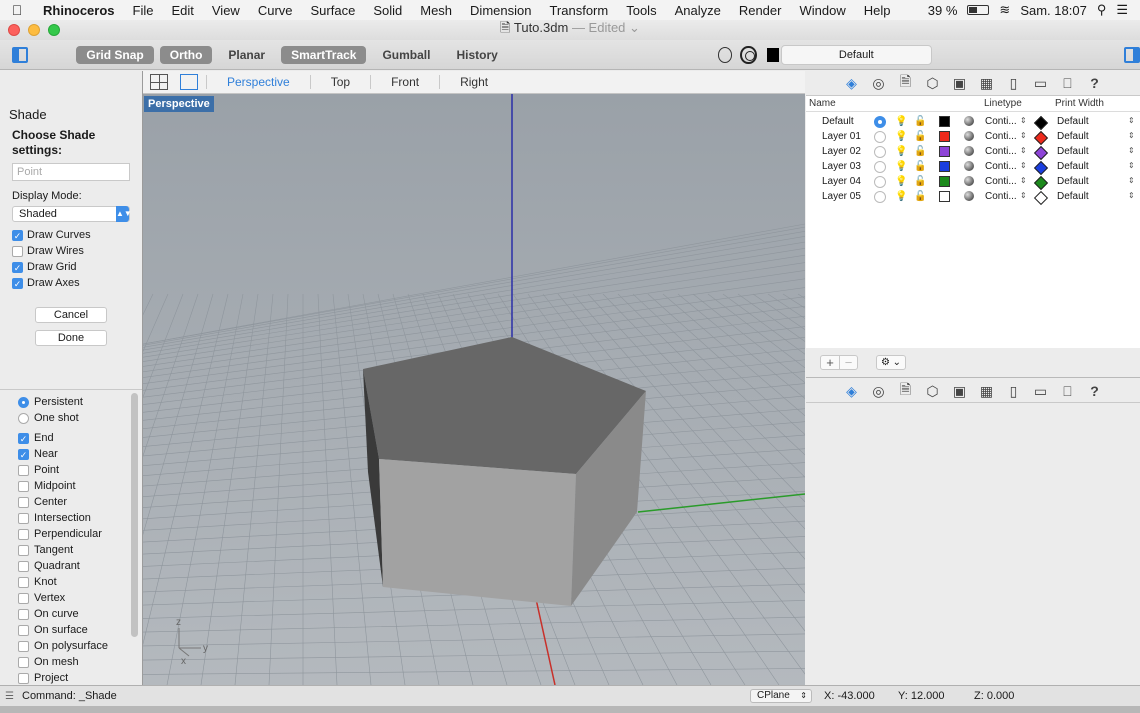  What do you see at coordinates (901, 196) in the screenshot?
I see `lightbulb-icon: 💡` at bounding box center [901, 196].